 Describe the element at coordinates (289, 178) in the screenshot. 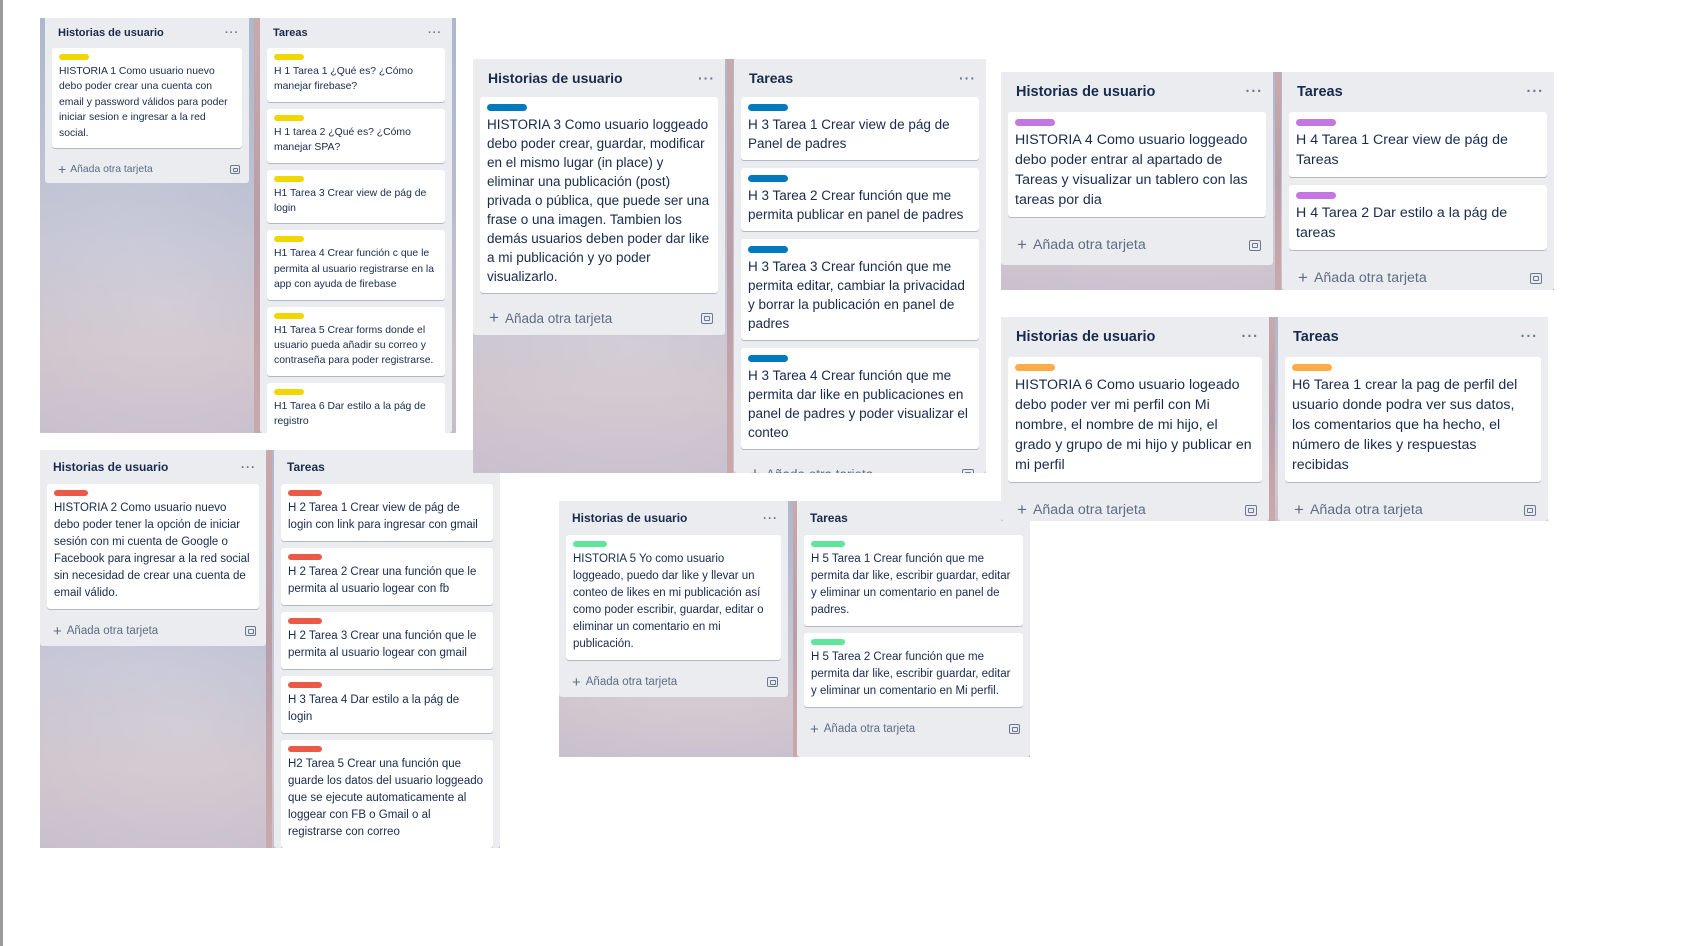

I see `label-yellow` at that location.